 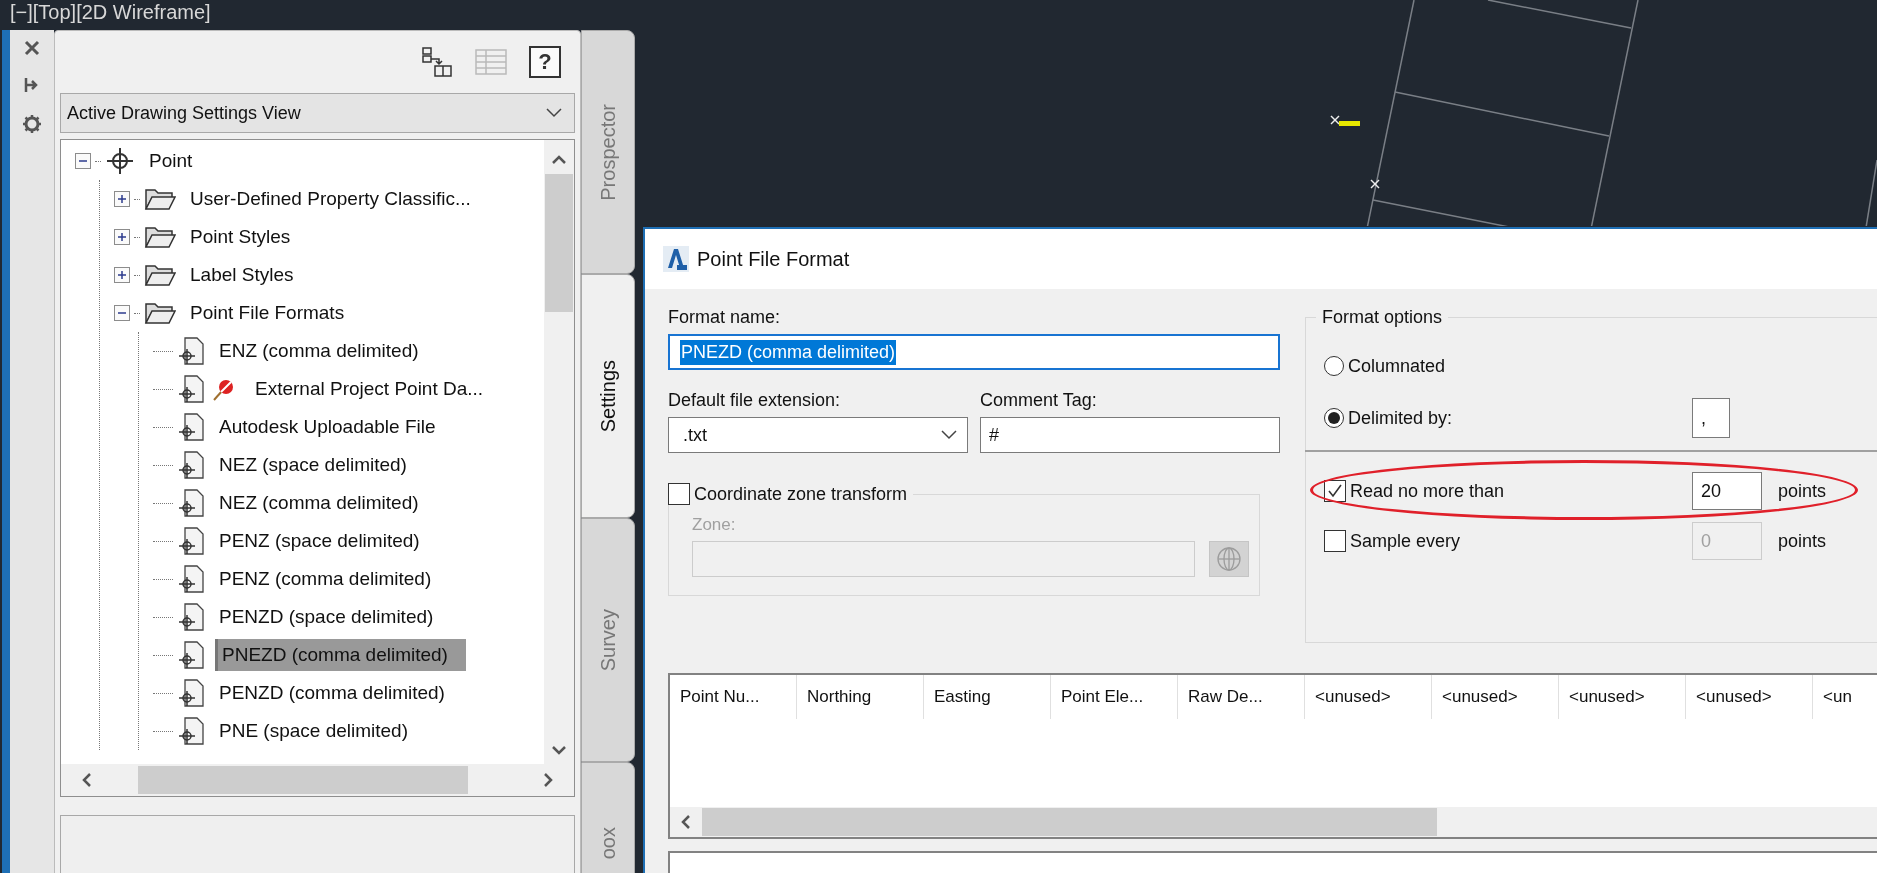 I want to click on format-name-field: PNEZD (comma delimited), so click(x=974, y=352).